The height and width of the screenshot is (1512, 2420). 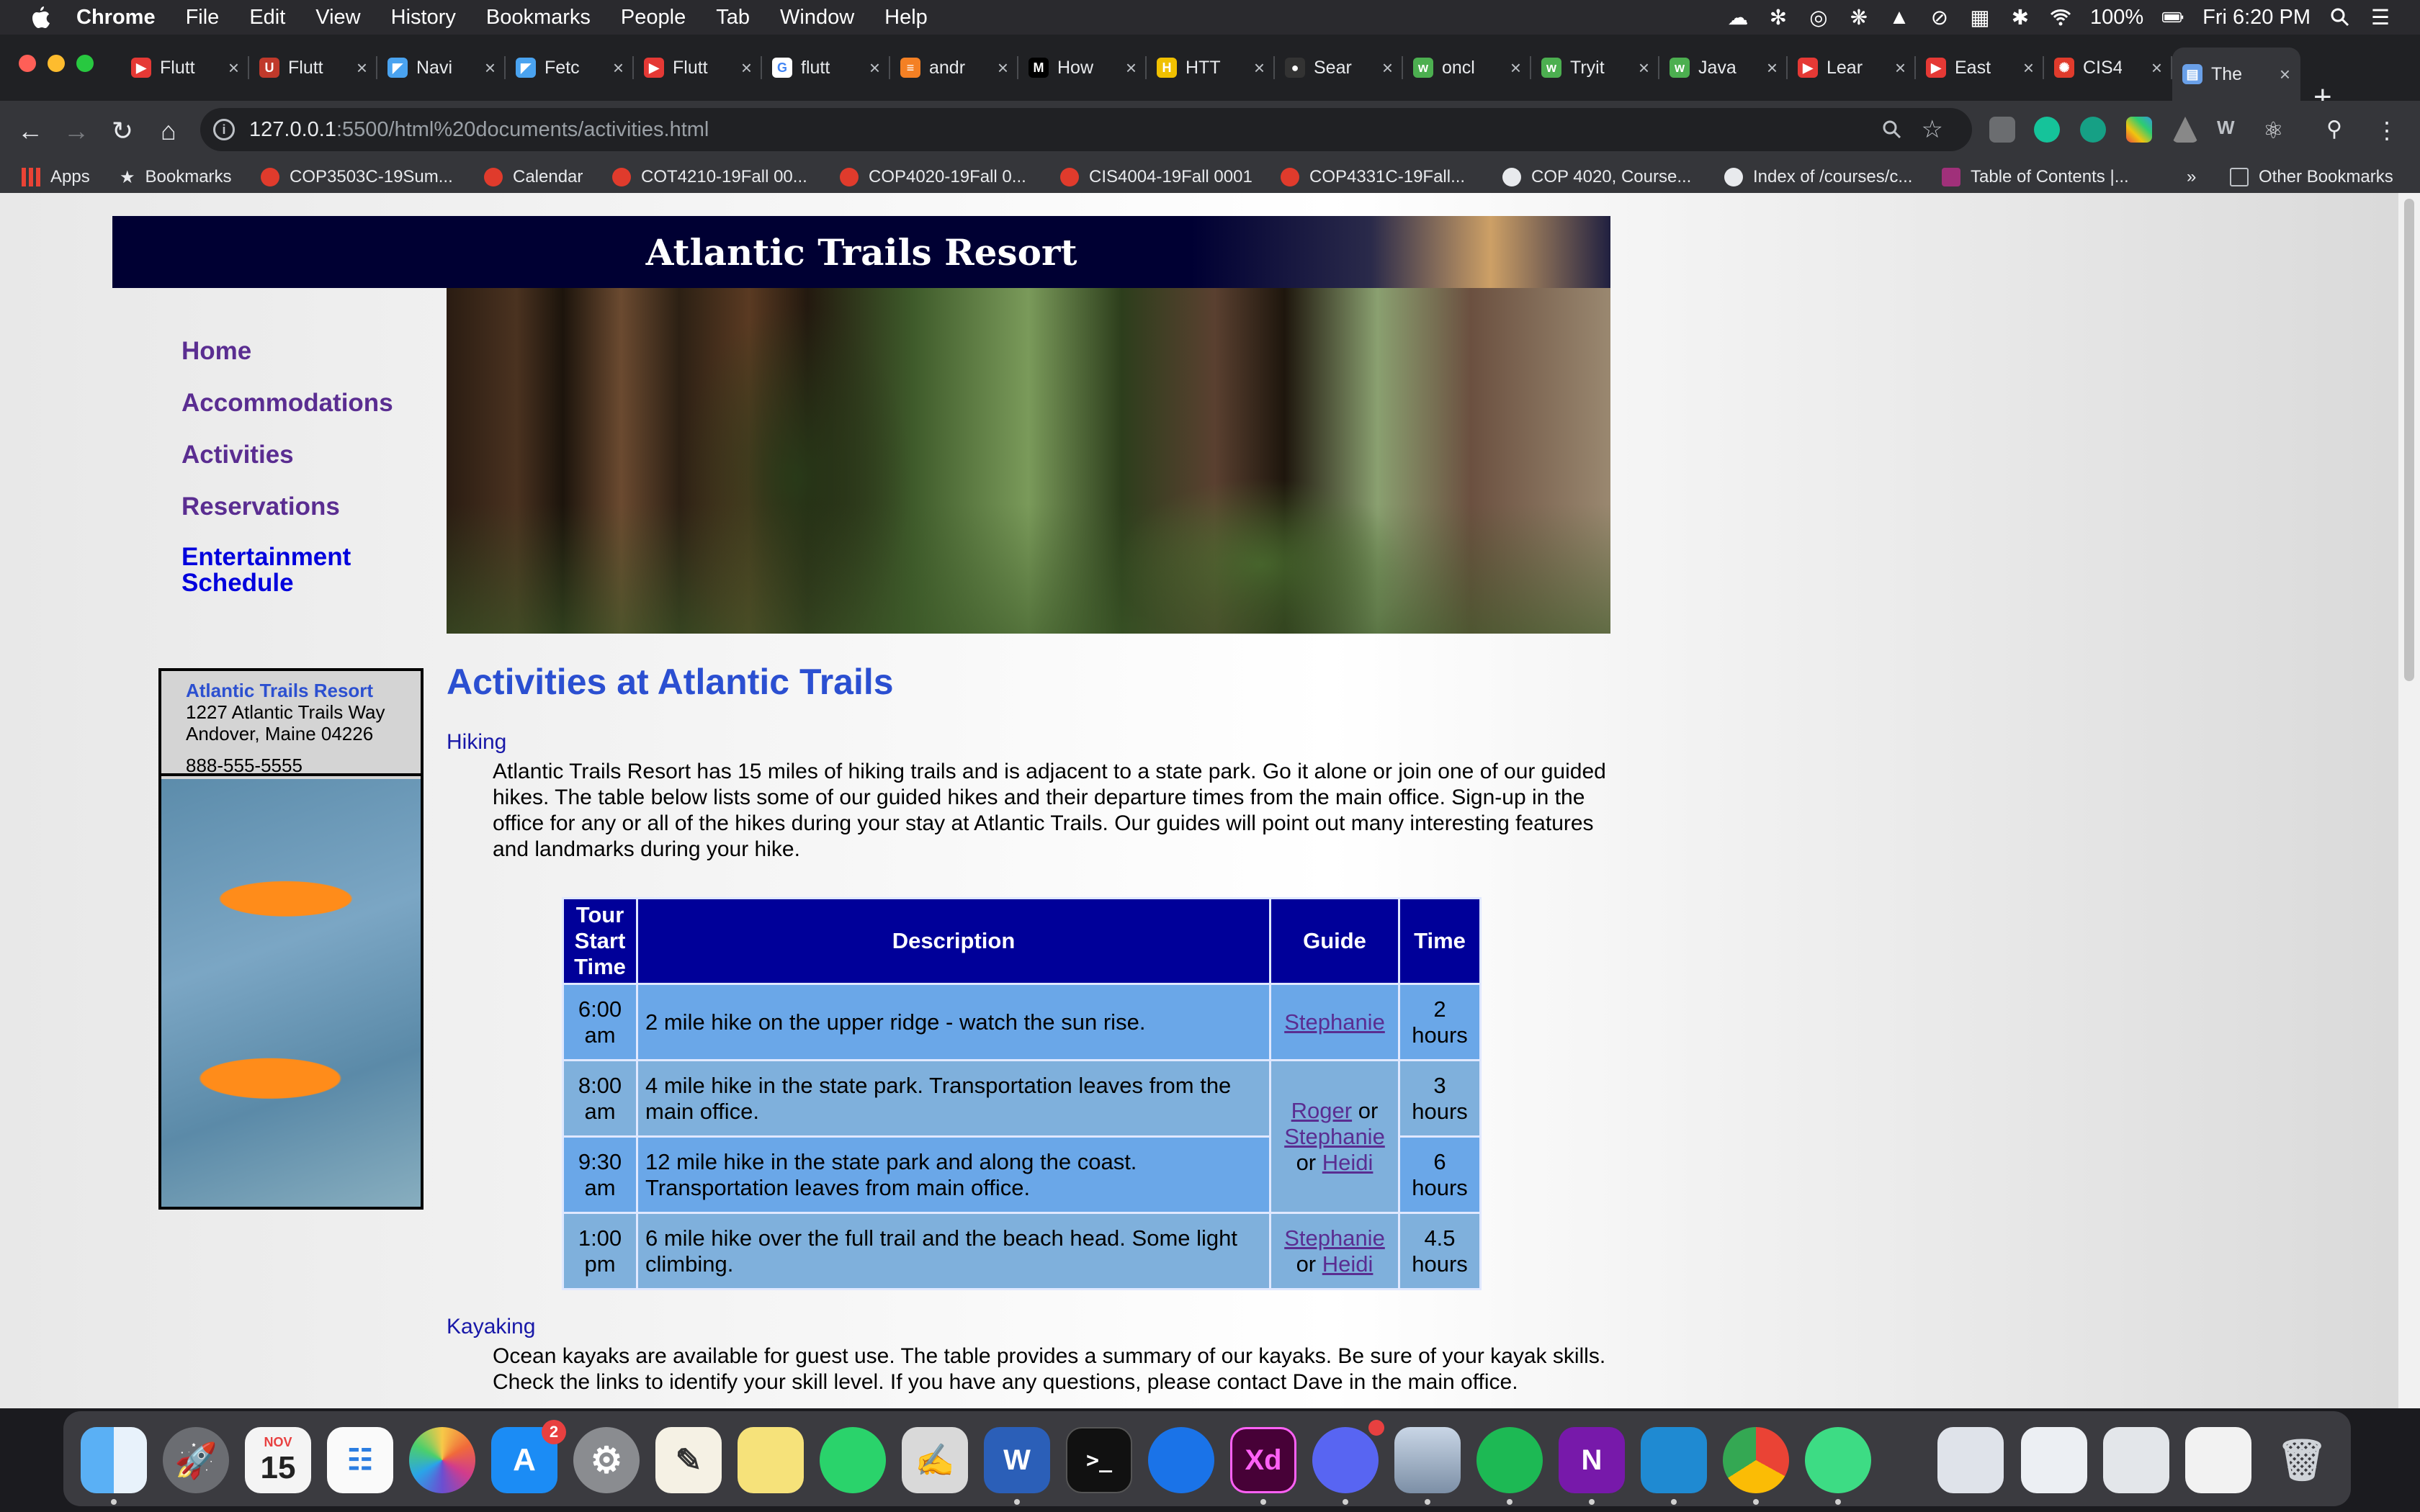 What do you see at coordinates (442, 68) in the screenshot?
I see `browser-tab: ◤ Navi ×` at bounding box center [442, 68].